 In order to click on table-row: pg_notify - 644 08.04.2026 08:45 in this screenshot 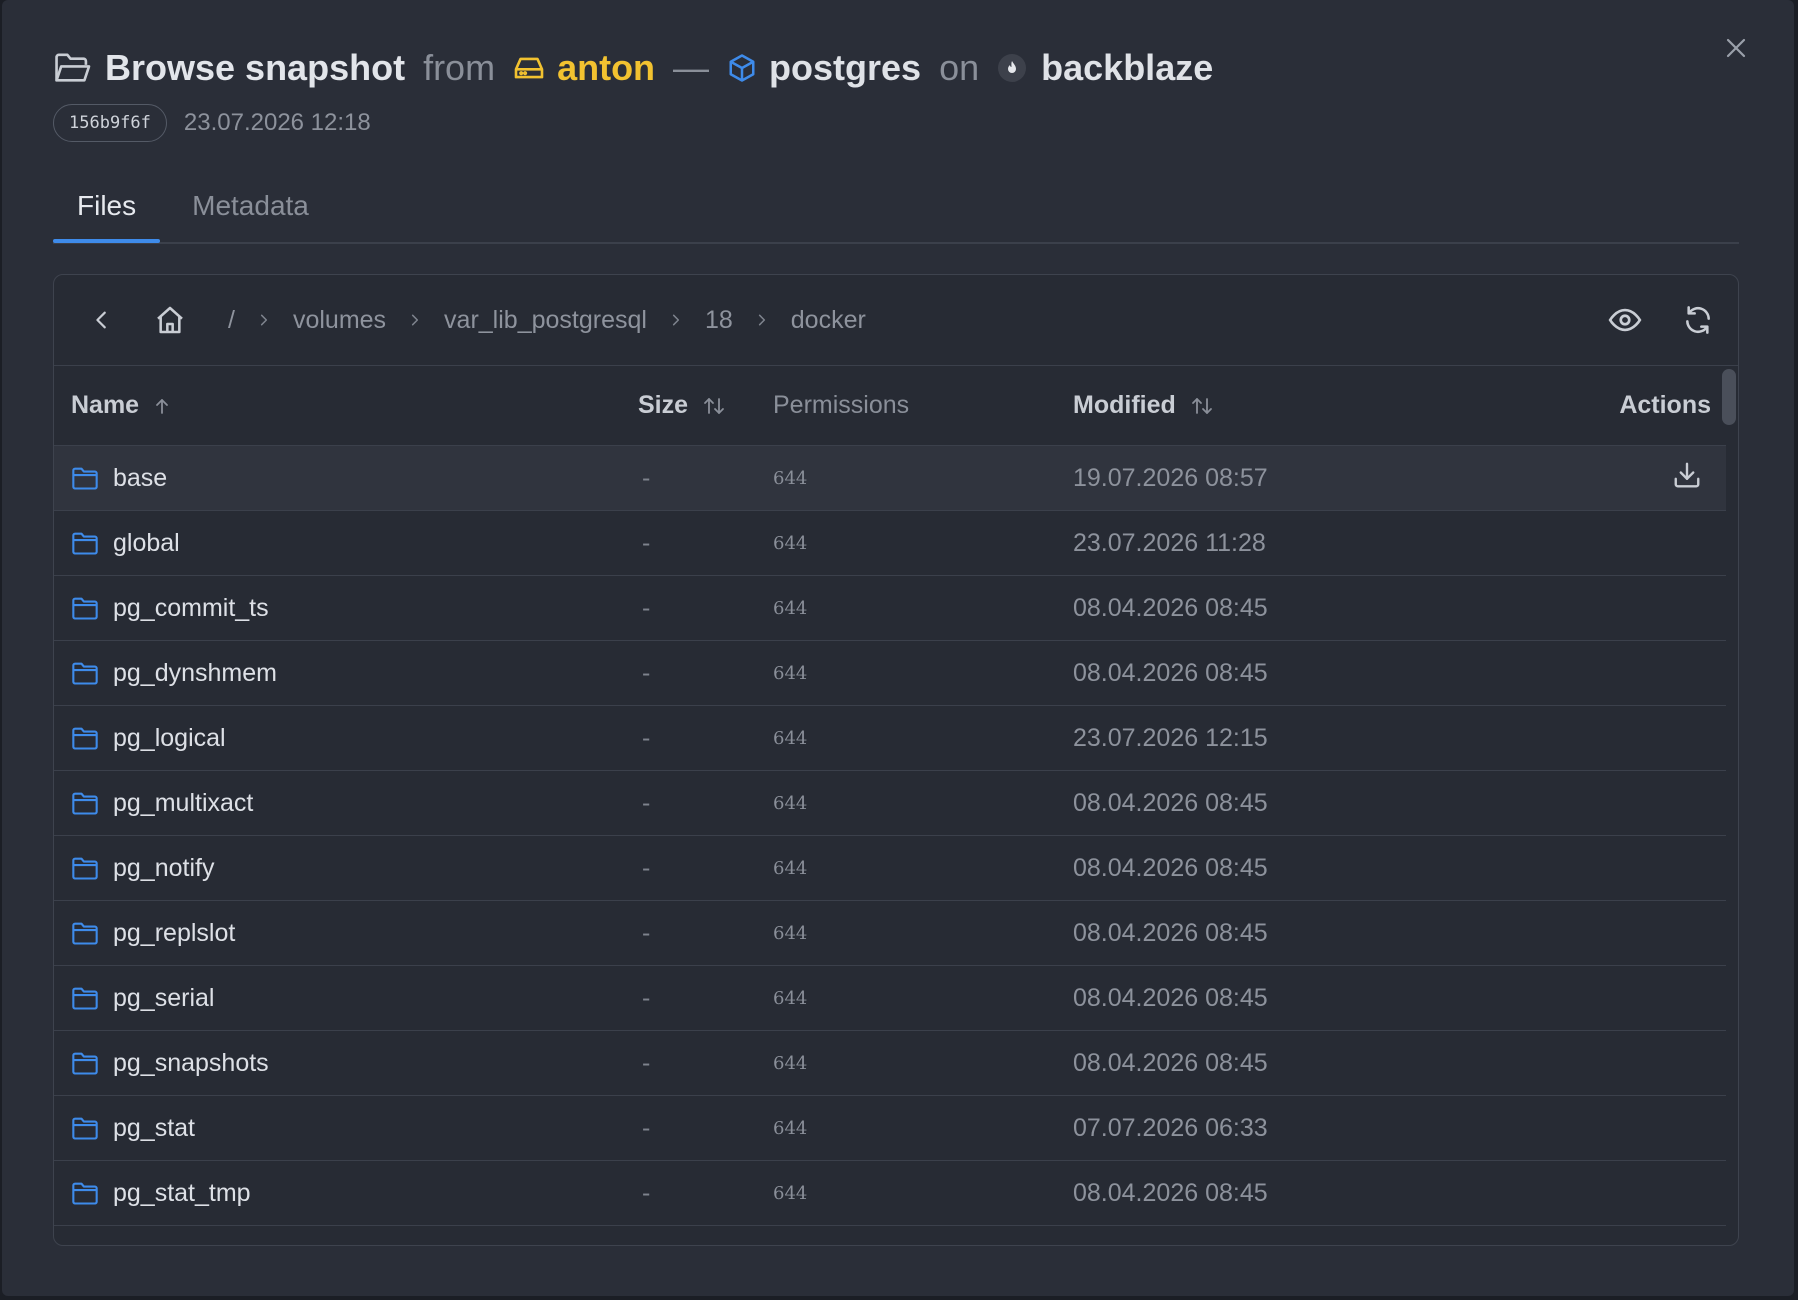, I will do `click(890, 868)`.